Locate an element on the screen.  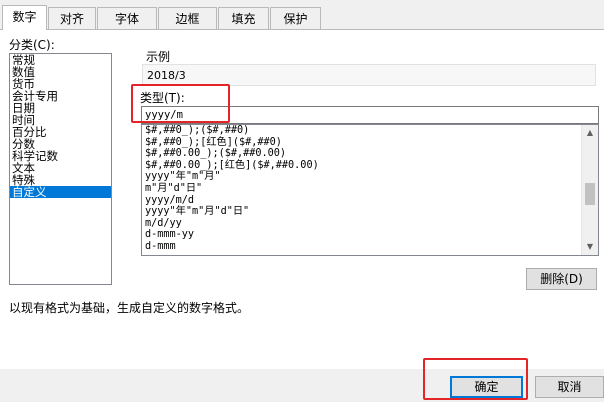
format-item: $#,##0_);[红色]($#,##0) is located at coordinates (370, 143).